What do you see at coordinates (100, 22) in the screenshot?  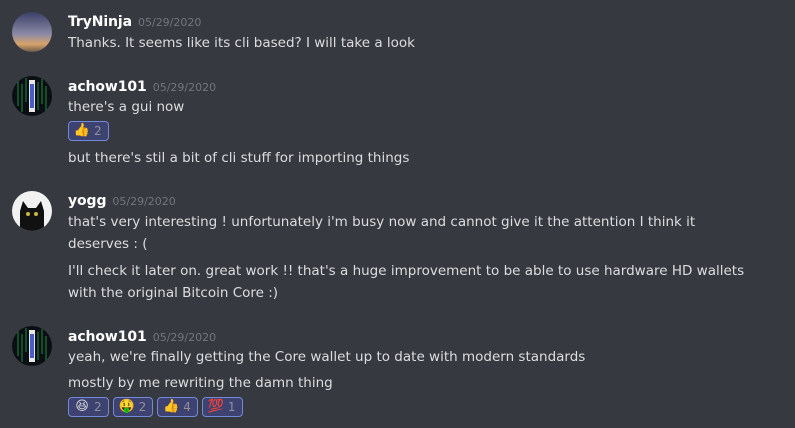 I see `username: TryNinja` at bounding box center [100, 22].